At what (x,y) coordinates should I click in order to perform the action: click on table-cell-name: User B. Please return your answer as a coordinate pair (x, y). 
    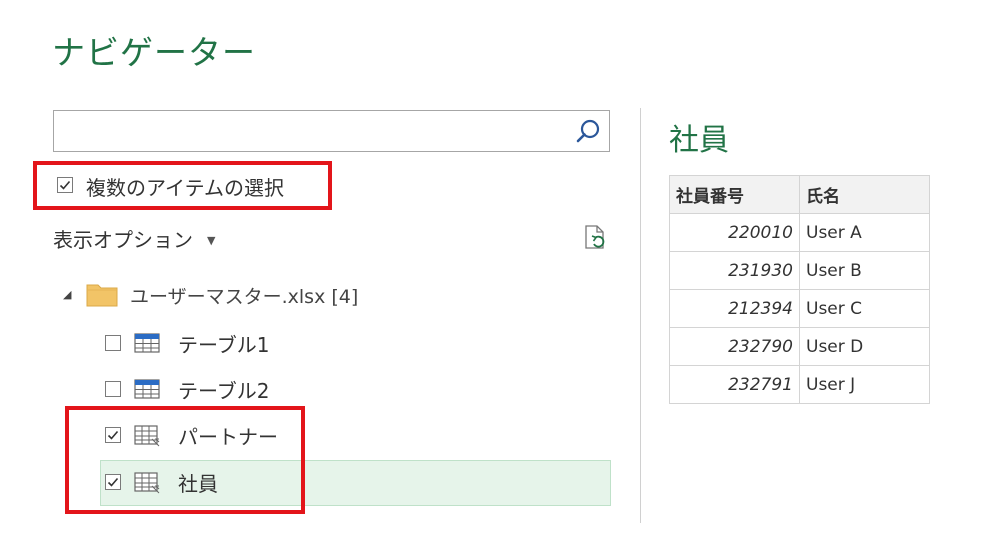
    Looking at the image, I should click on (864, 270).